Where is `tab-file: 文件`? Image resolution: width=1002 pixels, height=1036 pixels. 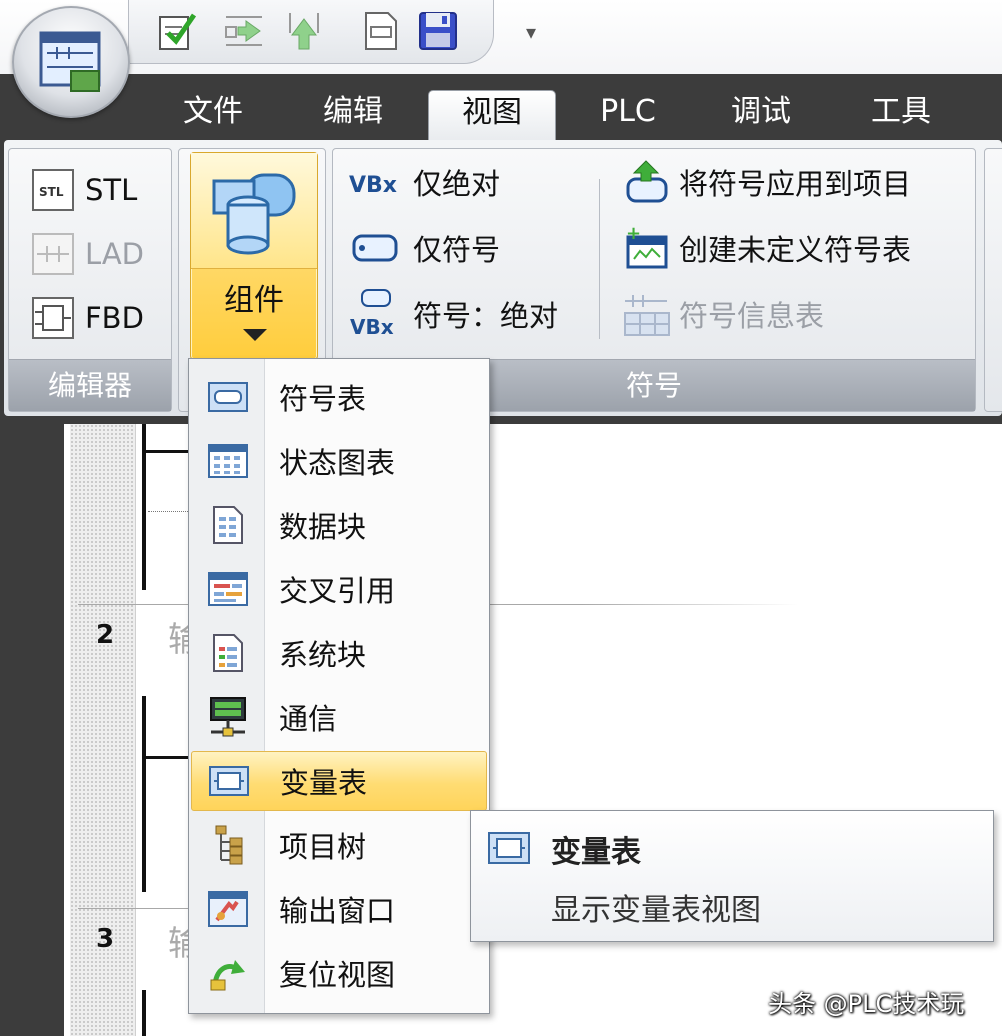 tab-file: 文件 is located at coordinates (213, 116).